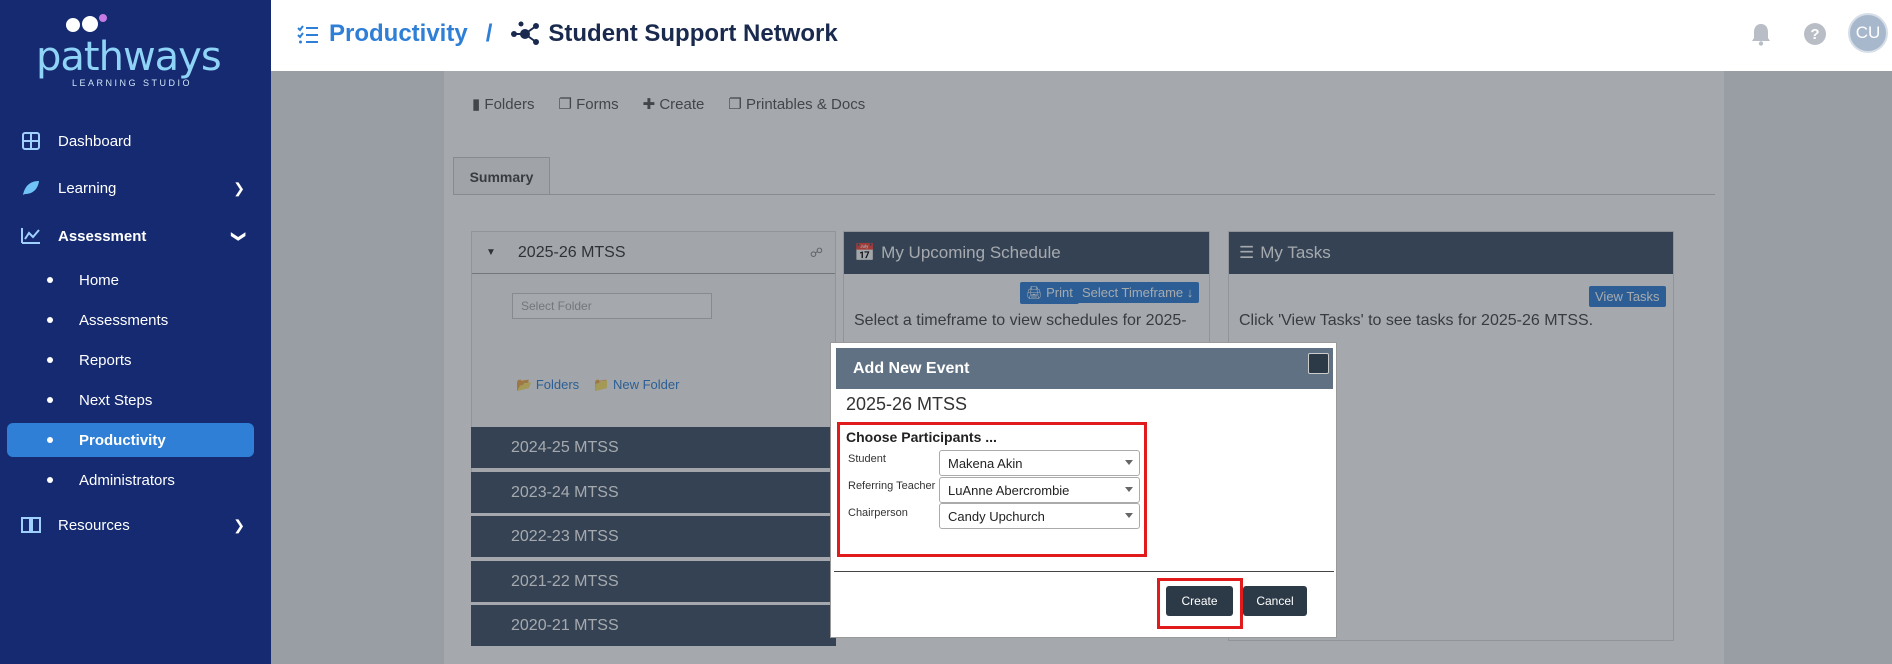 Image resolution: width=1892 pixels, height=664 pixels. What do you see at coordinates (892, 486) in the screenshot?
I see `referring-teacher-label: Referring Teacher` at bounding box center [892, 486].